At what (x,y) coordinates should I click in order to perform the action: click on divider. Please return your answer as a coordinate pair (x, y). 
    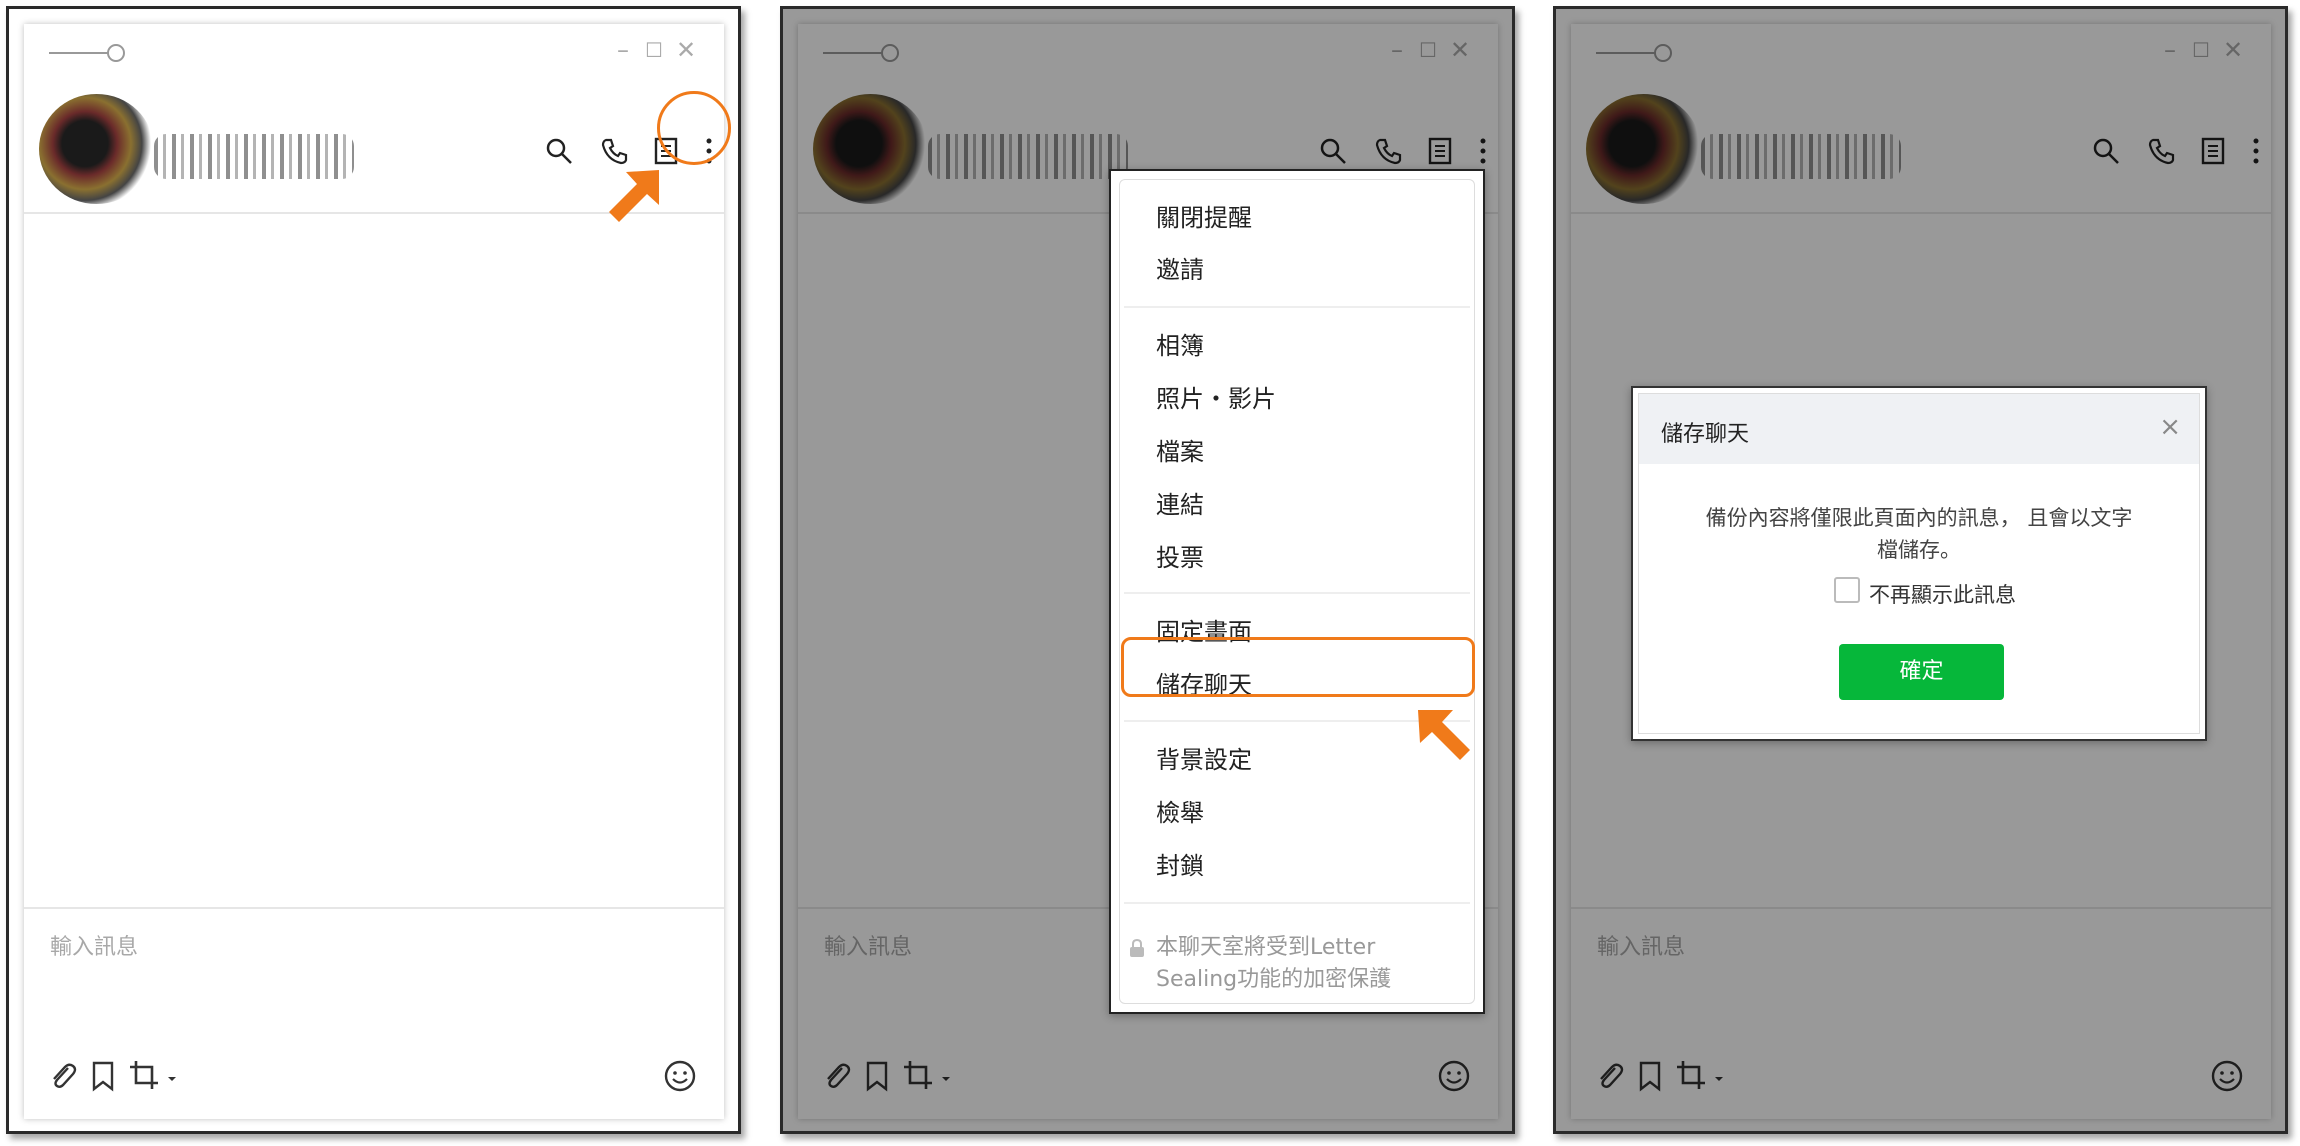
    Looking at the image, I should click on (374, 908).